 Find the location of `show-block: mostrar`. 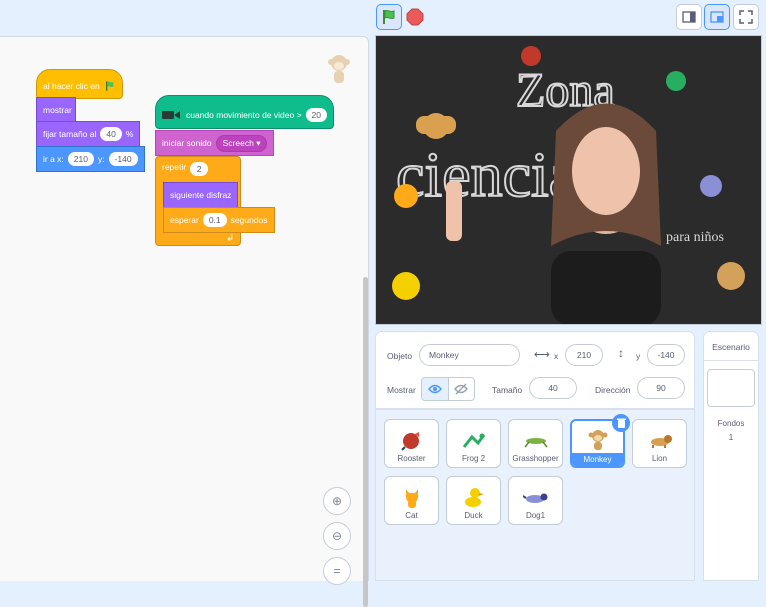

show-block: mostrar is located at coordinates (56, 110).